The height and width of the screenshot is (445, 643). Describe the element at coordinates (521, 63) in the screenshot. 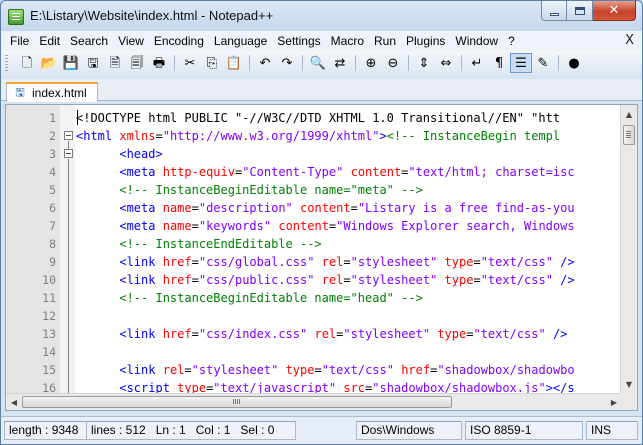

I see `indent-guide-icon: ☰` at that location.